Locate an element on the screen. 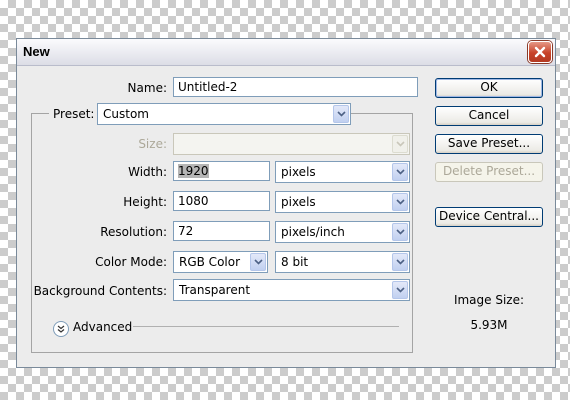  width-unit: pixels is located at coordinates (298, 172).